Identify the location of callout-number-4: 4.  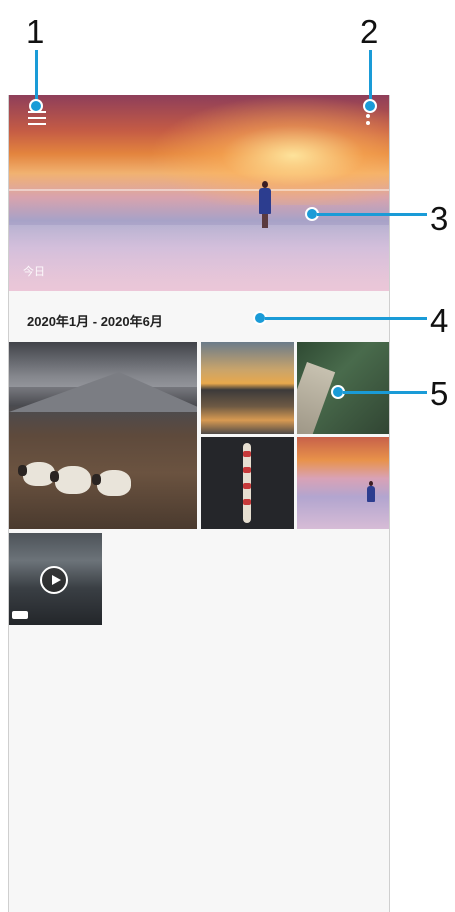
(439, 320).